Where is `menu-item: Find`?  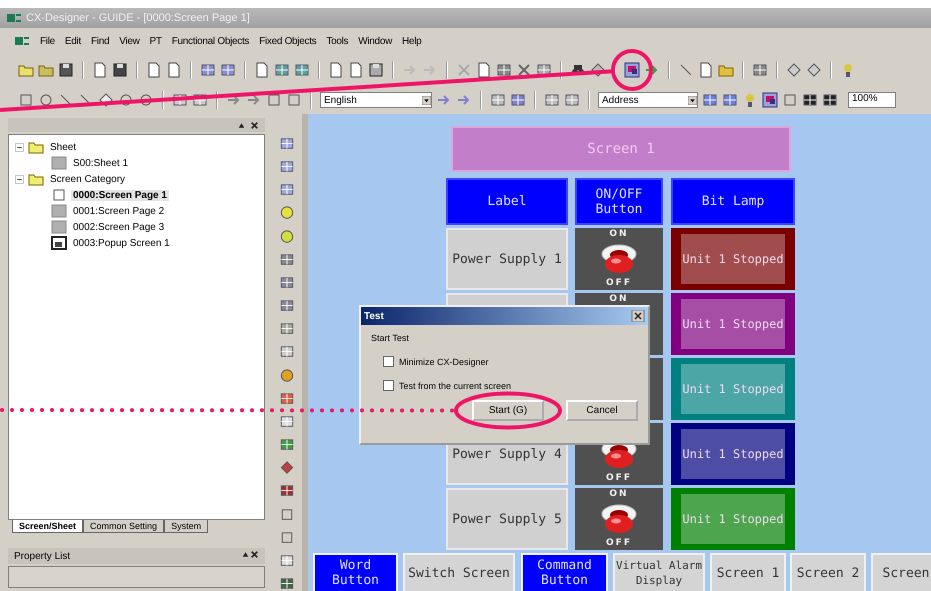 menu-item: Find is located at coordinates (100, 41).